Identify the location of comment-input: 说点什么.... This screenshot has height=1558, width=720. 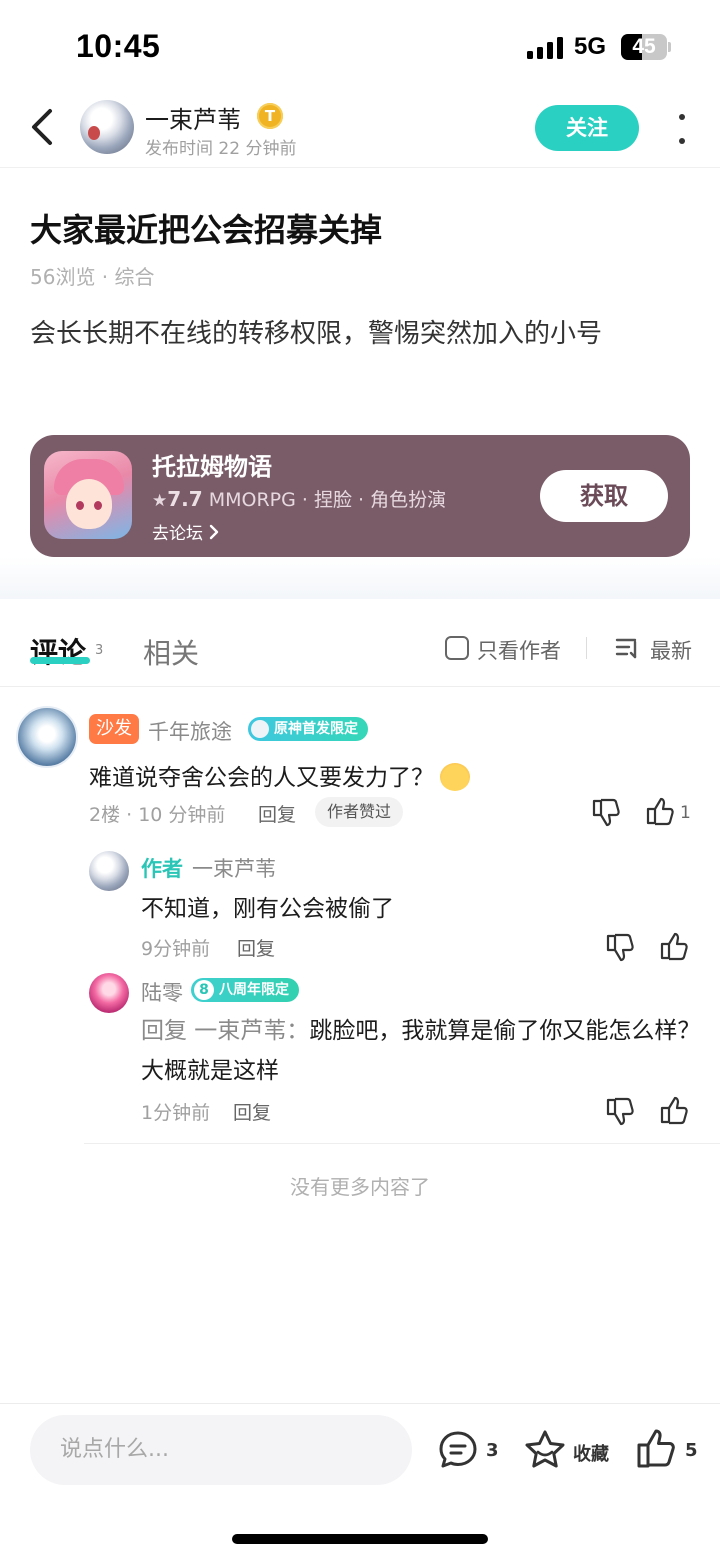
(221, 1450).